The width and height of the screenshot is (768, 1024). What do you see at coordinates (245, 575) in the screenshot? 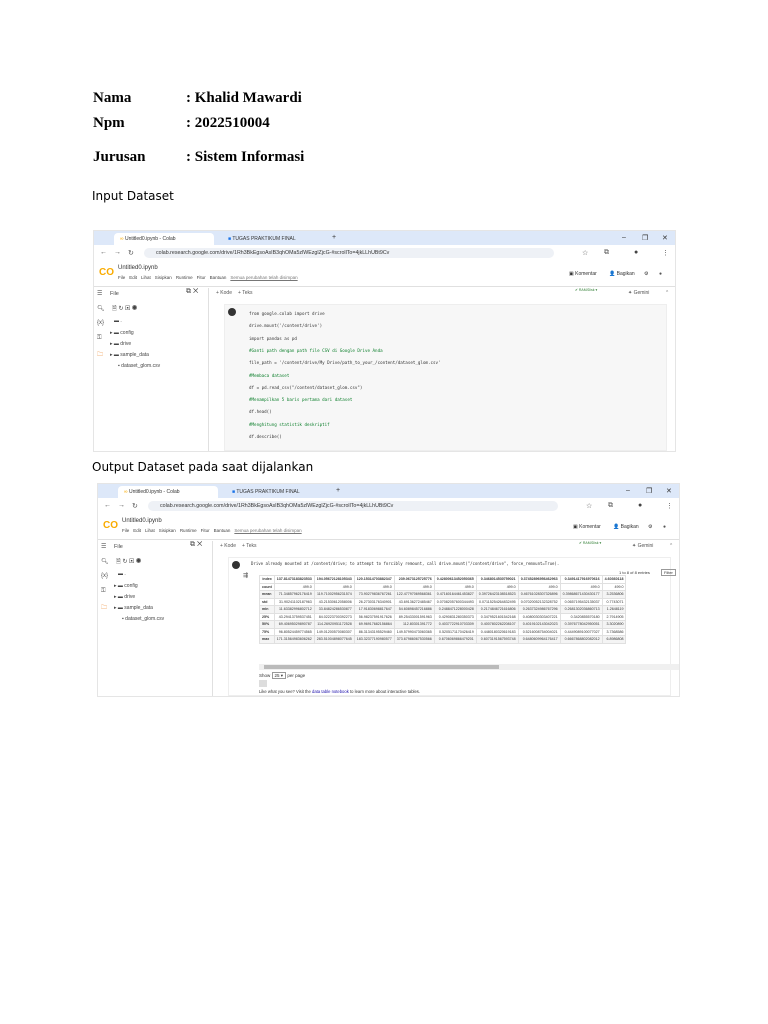
I see `output-toggle-icon: ⇶` at bounding box center [245, 575].